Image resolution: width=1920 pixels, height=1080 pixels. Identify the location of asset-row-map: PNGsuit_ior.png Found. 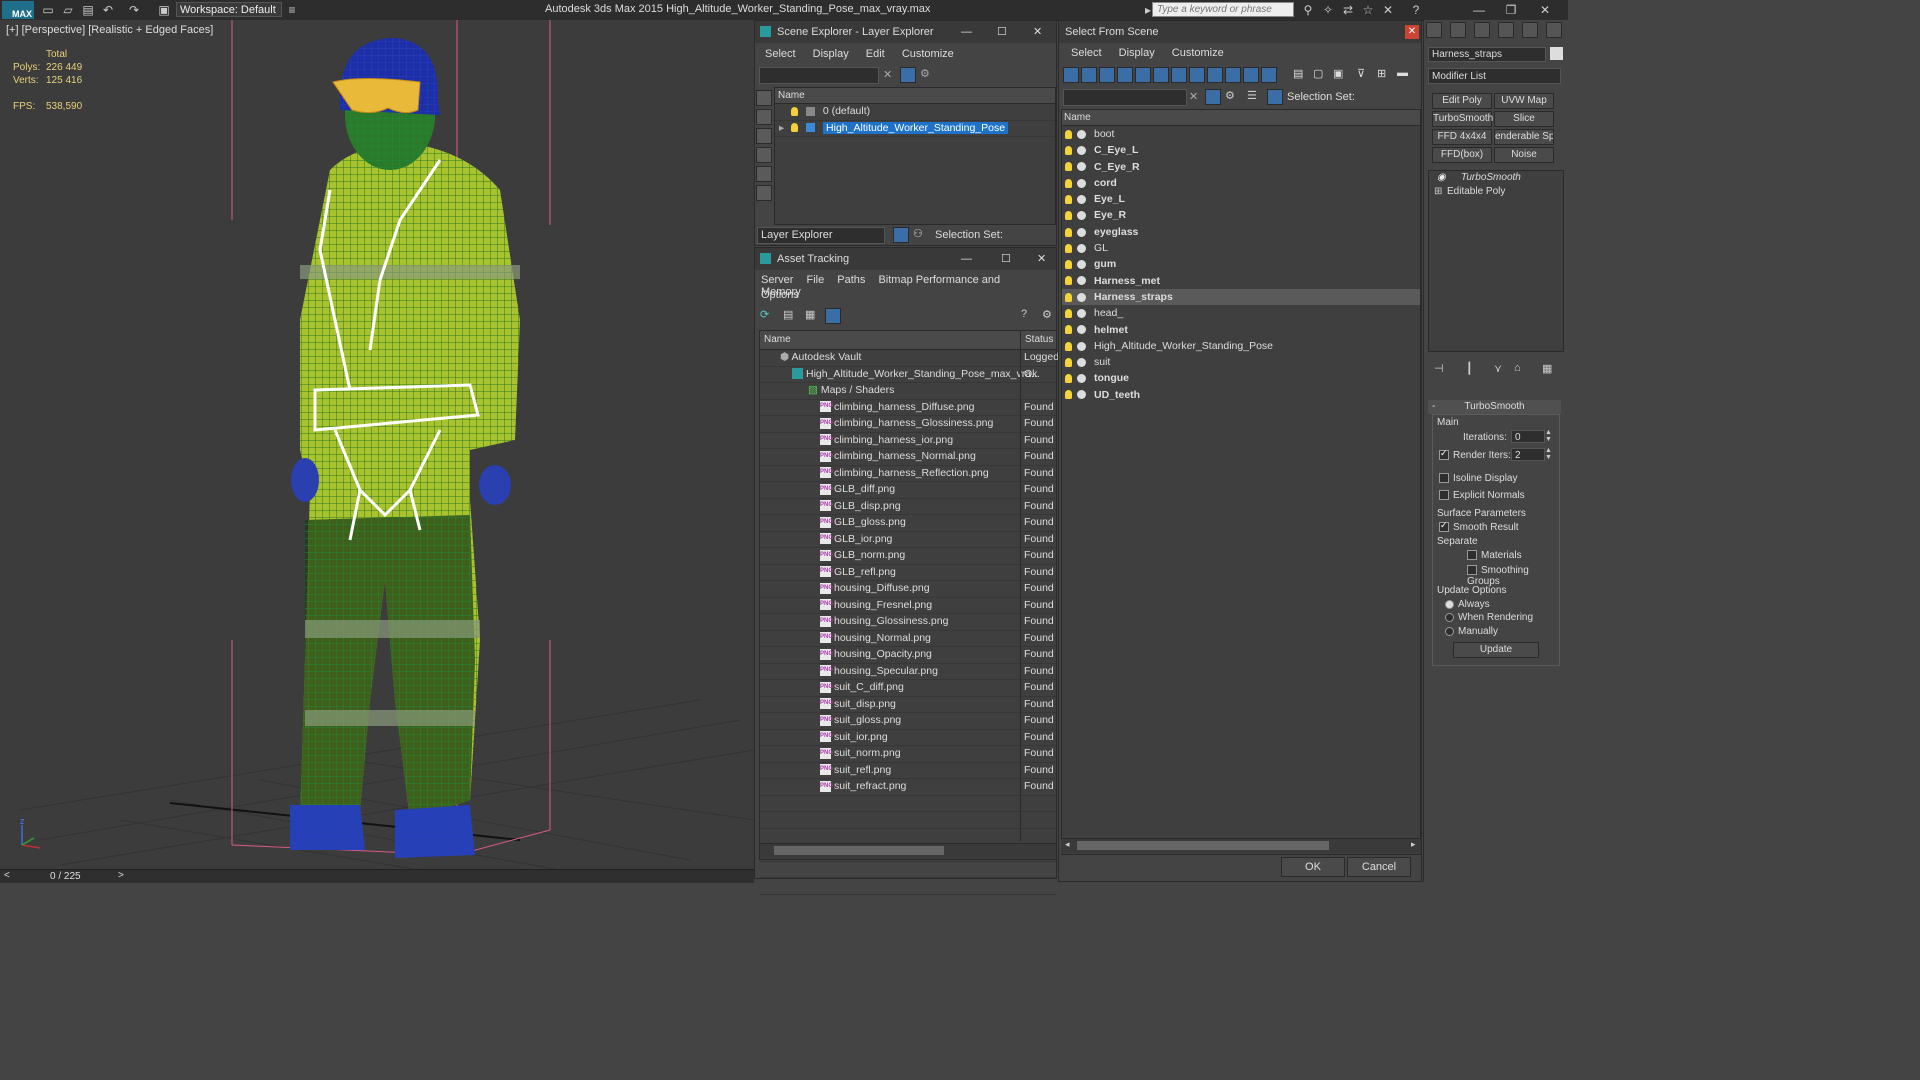
(908, 738).